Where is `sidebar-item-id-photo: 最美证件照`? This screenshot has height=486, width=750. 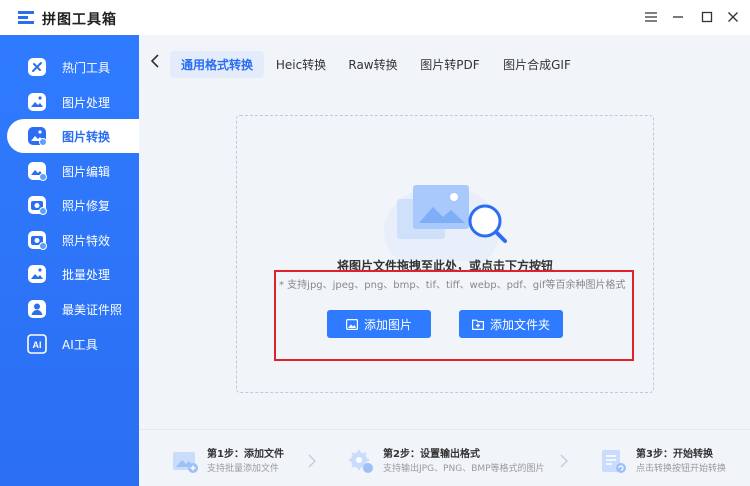 sidebar-item-id-photo: 最美证件照 is located at coordinates (69, 309).